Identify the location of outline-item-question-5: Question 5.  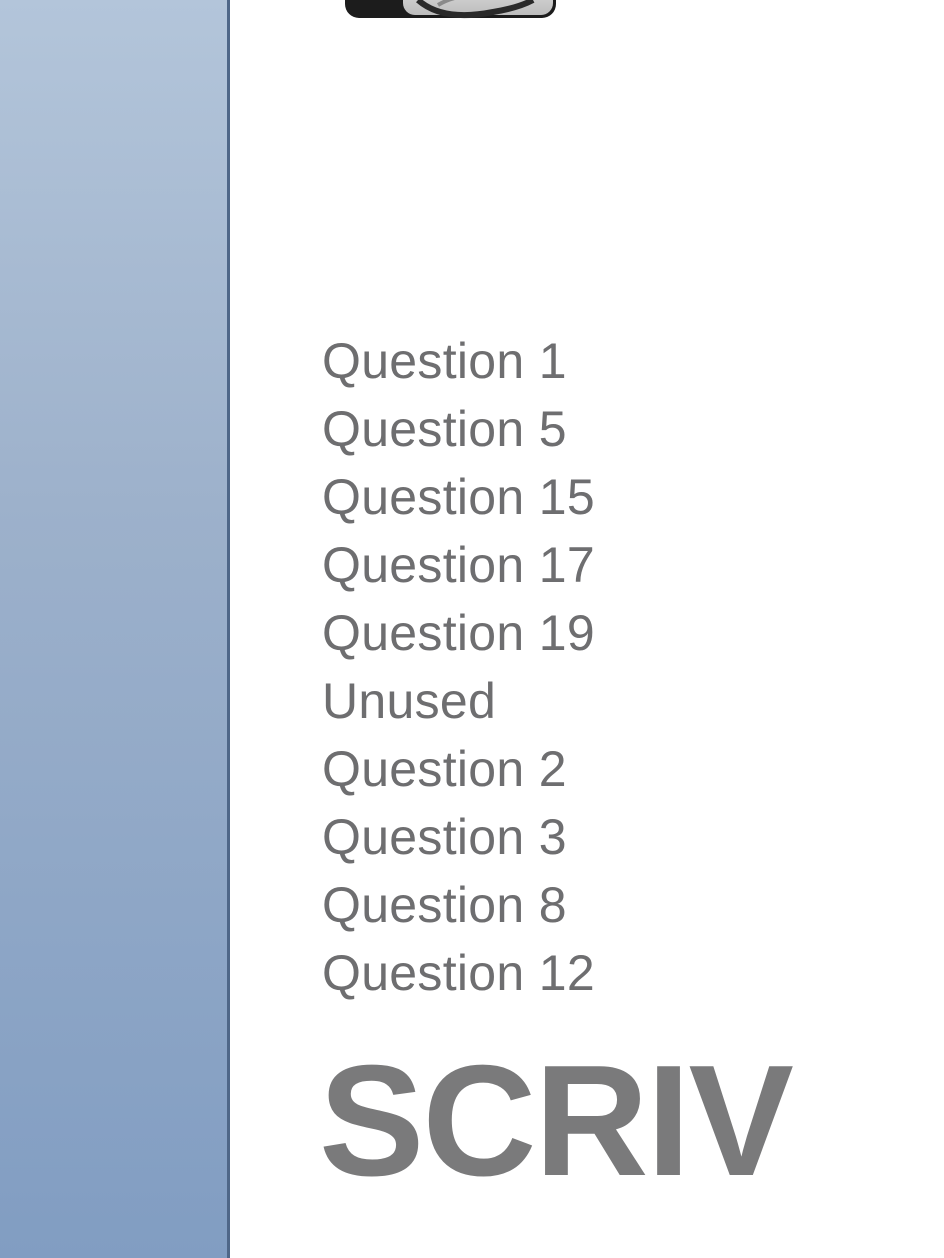
(458, 429).